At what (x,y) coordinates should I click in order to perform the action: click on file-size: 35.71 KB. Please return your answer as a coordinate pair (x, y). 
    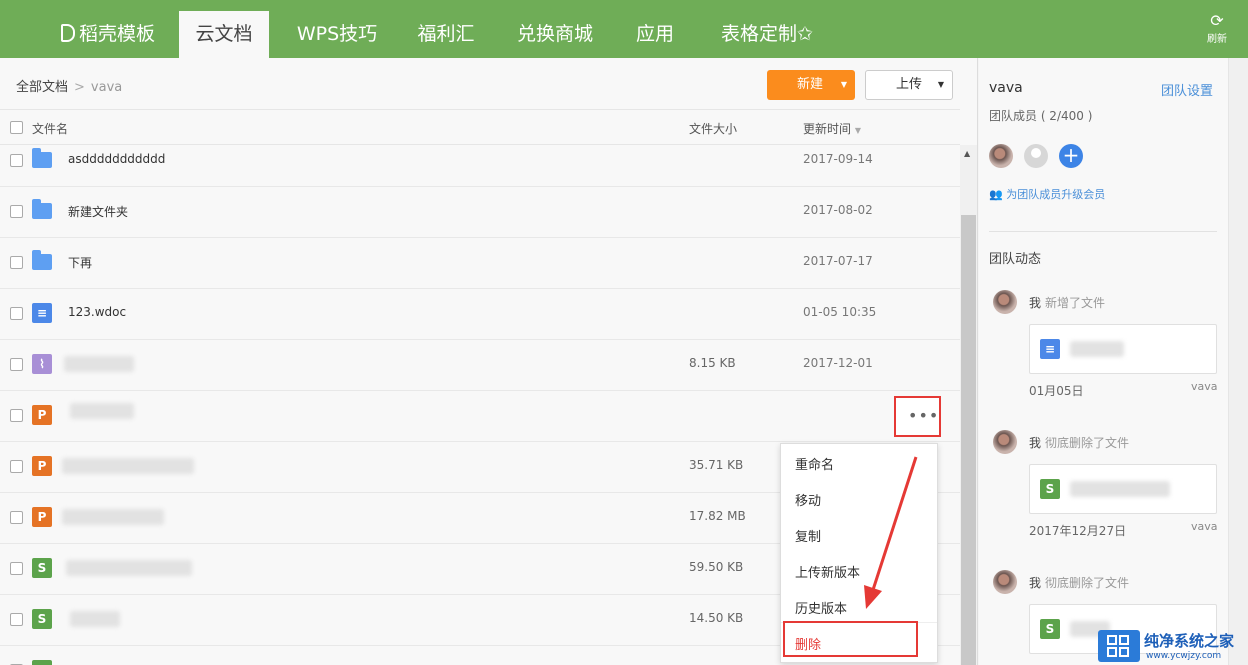
    Looking at the image, I should click on (716, 465).